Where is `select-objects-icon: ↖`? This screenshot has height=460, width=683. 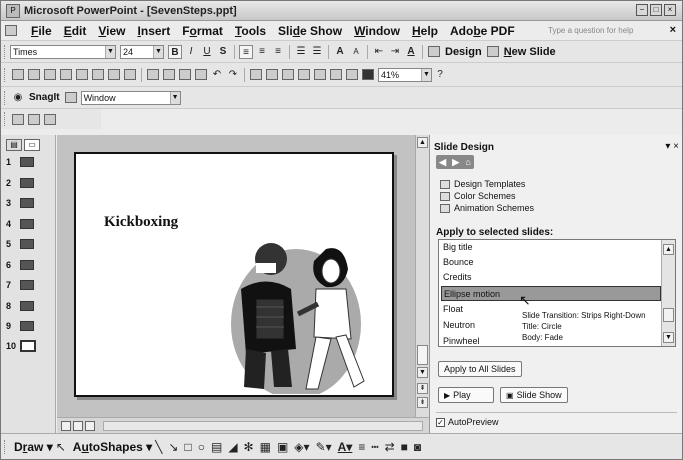
select-objects-icon: ↖ is located at coordinates (61, 447).